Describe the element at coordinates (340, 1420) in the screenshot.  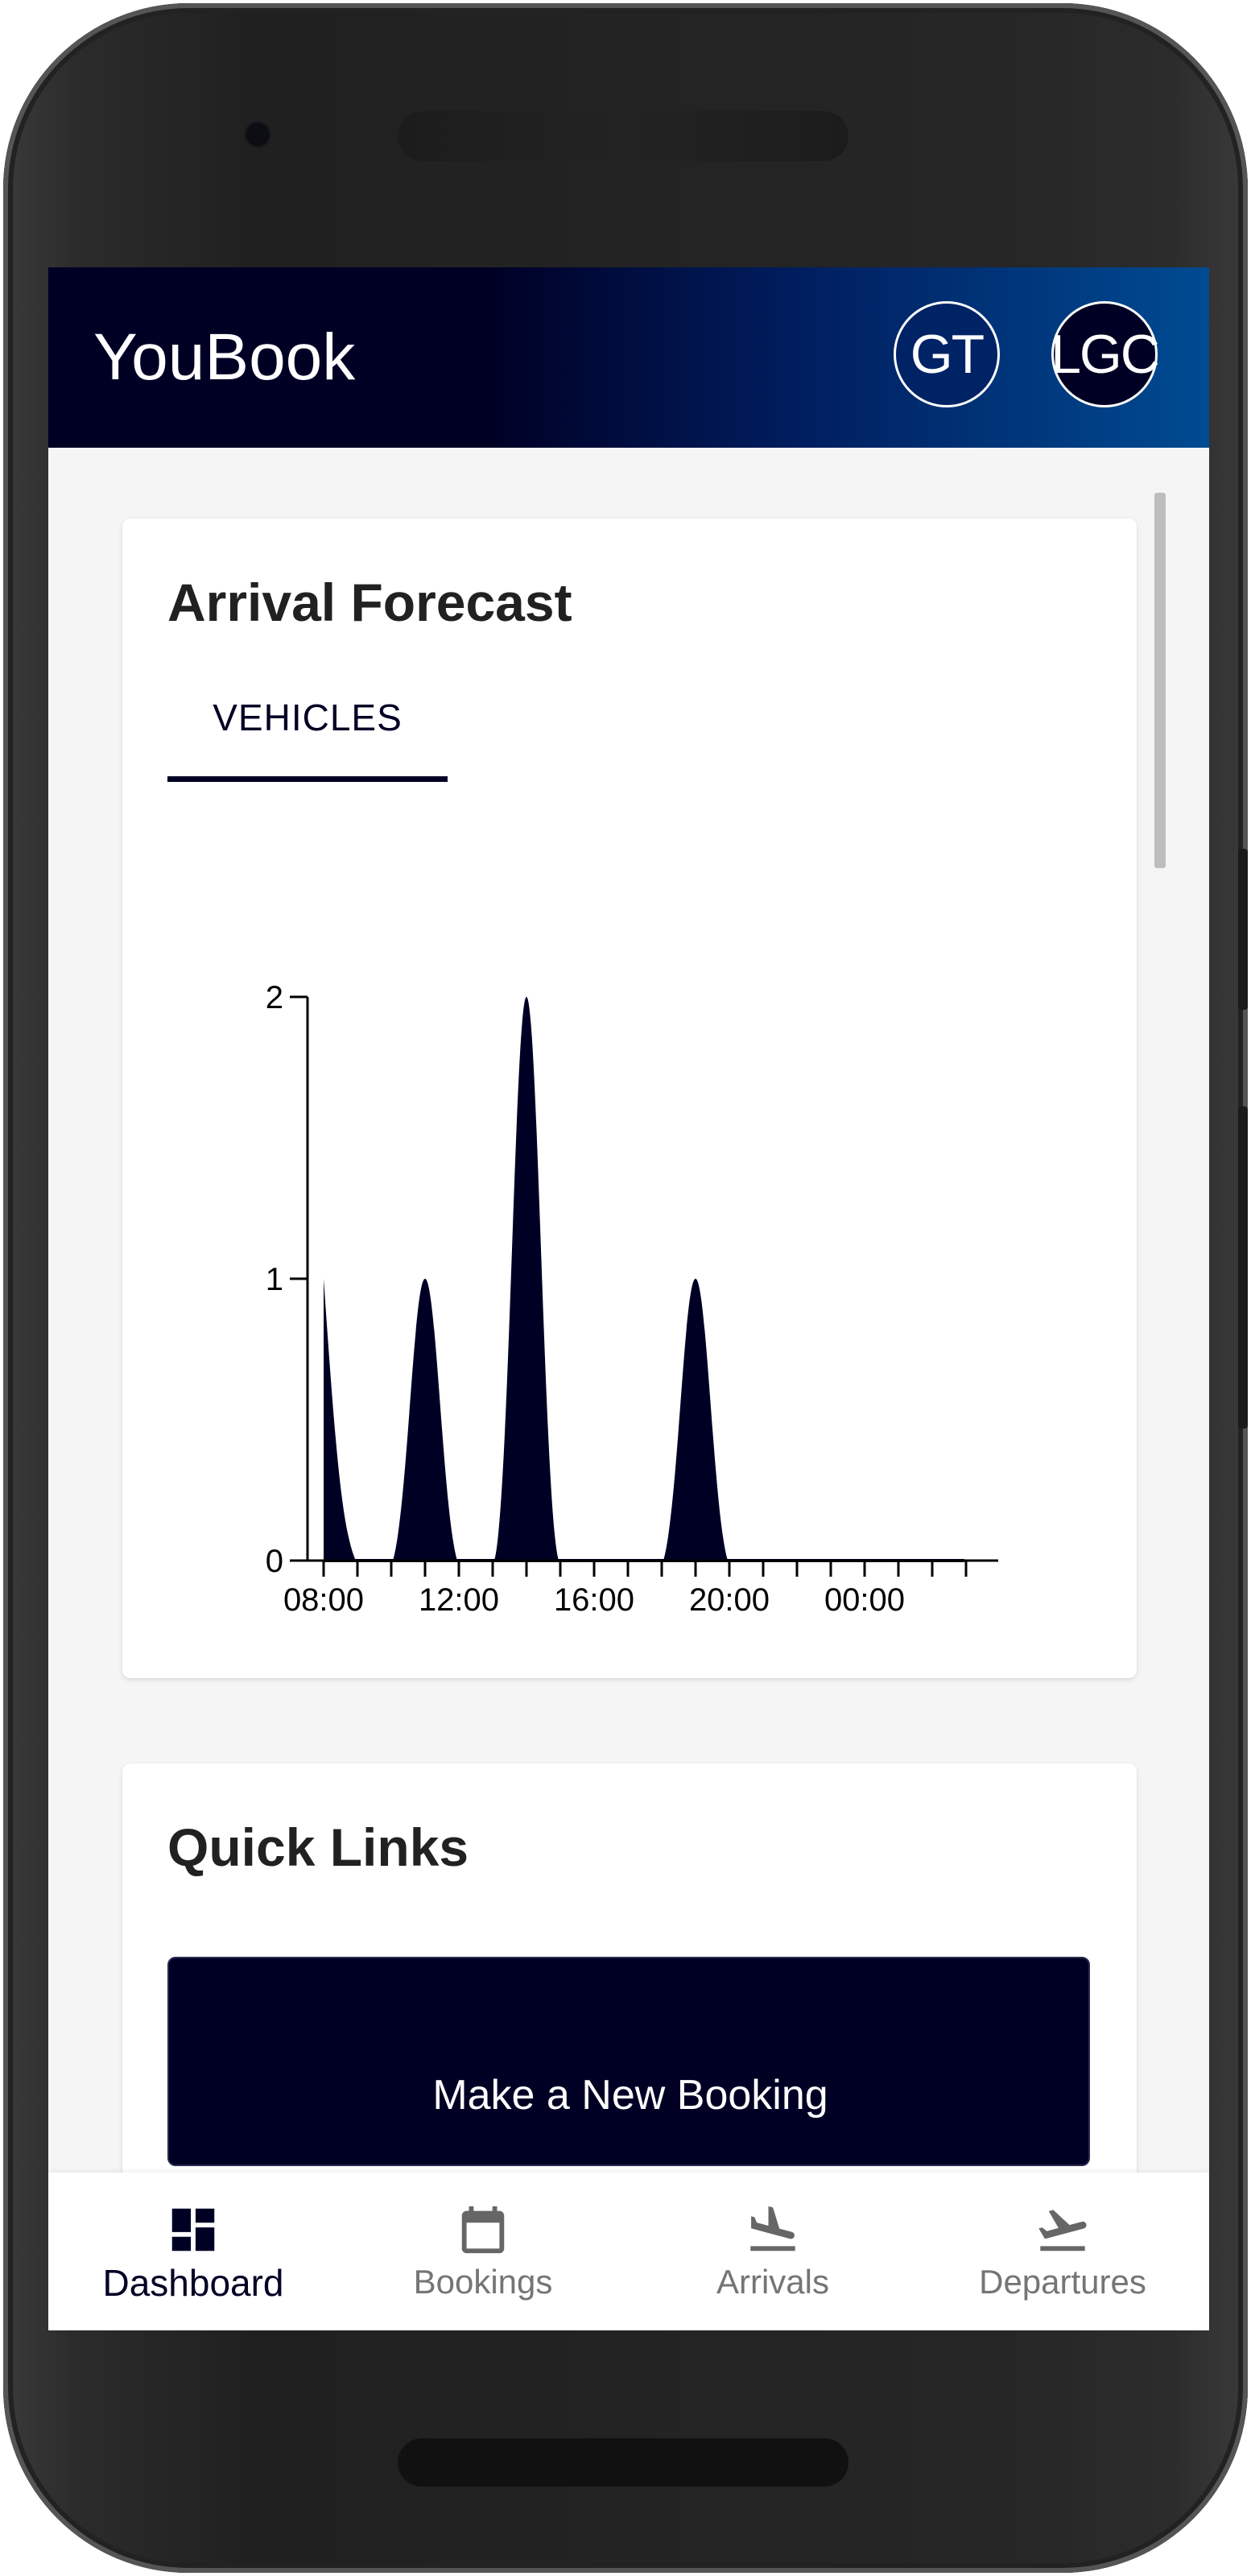
I see `chart-area-peak-08:00` at that location.